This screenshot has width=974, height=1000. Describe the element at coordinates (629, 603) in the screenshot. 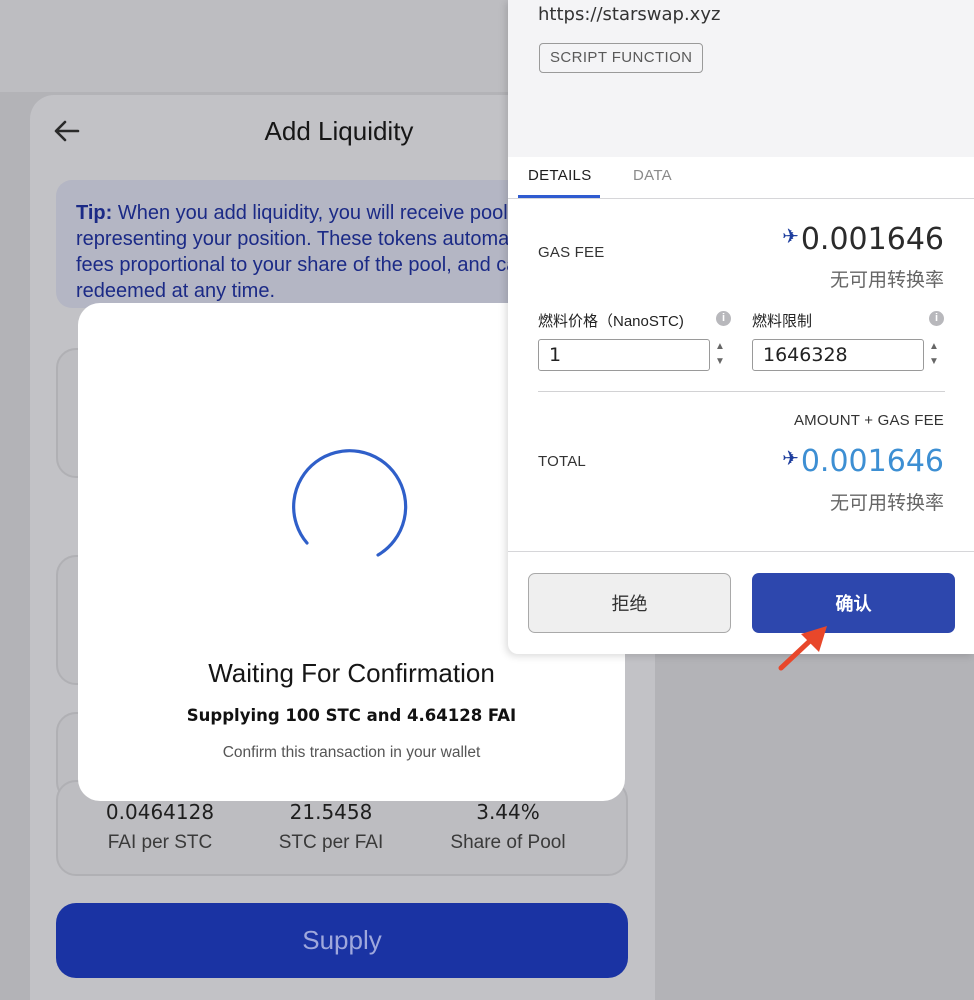

I see `reject-button: 拒绝` at that location.